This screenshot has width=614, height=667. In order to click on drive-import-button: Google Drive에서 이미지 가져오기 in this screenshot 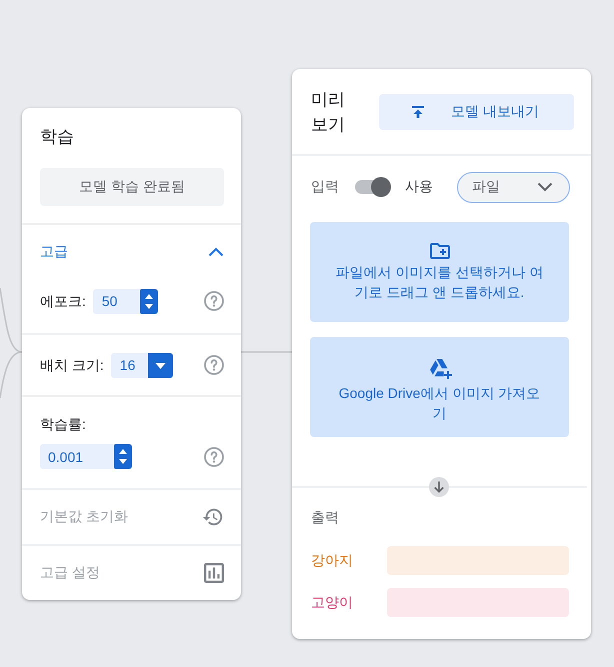, I will do `click(439, 387)`.